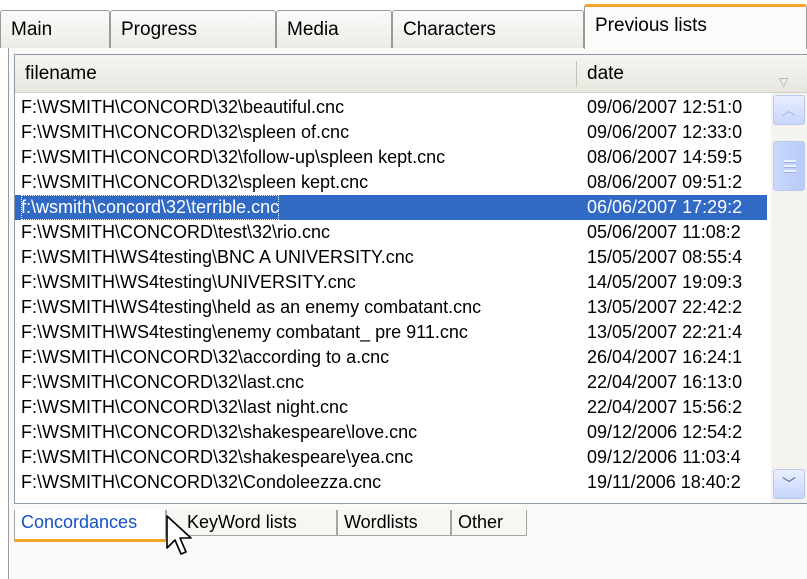  Describe the element at coordinates (183, 107) in the screenshot. I see `filename-cell: F:\WSMITH\CONCORD\32\beautiful.cnc` at that location.